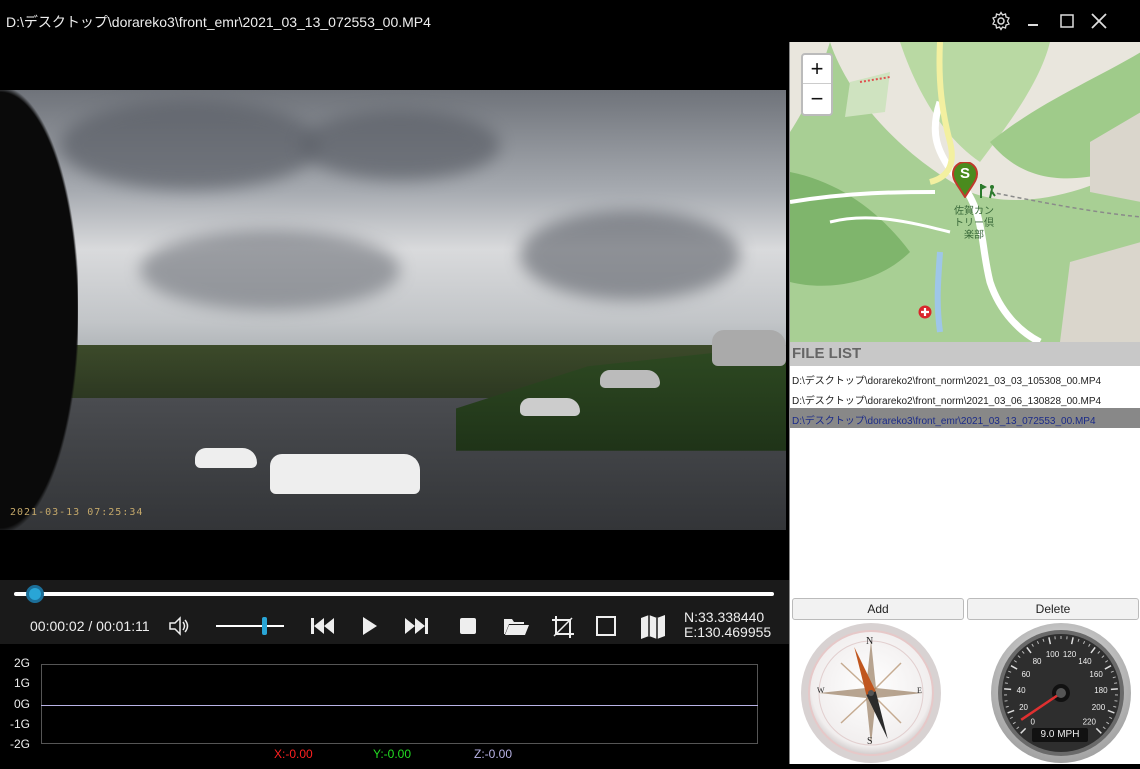 Image resolution: width=1140 pixels, height=769 pixels. Describe the element at coordinates (1037, 661) in the screenshot. I see `speedometer-tick-label: 80` at that location.